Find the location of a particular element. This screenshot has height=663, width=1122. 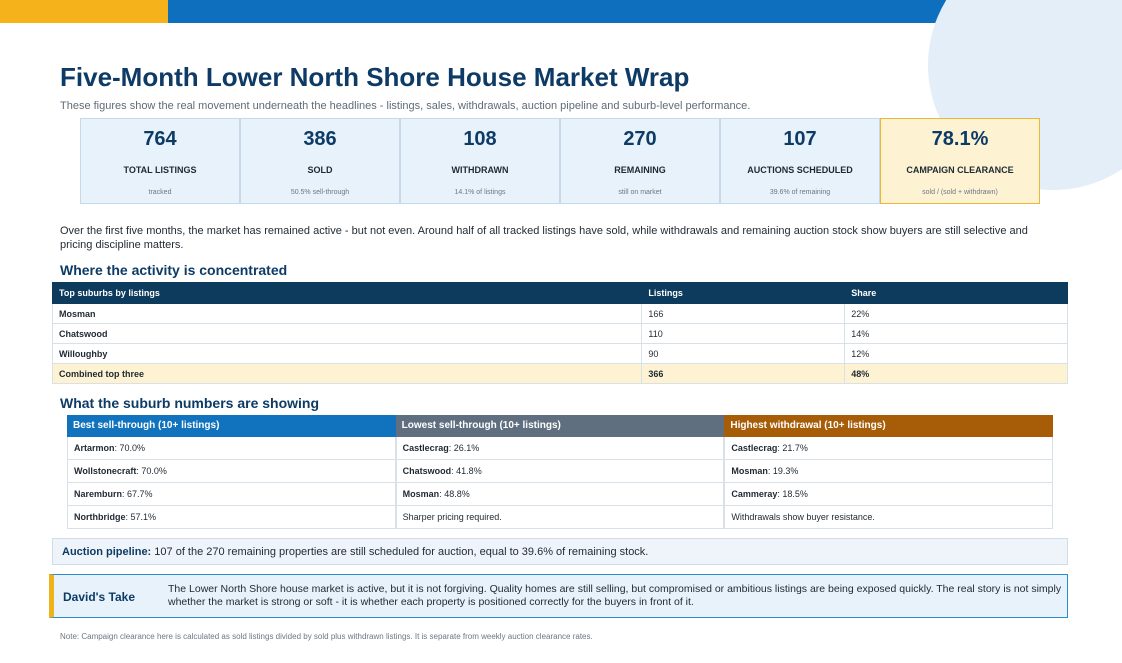

item-name: Wollstonecraft is located at coordinates (105, 471).